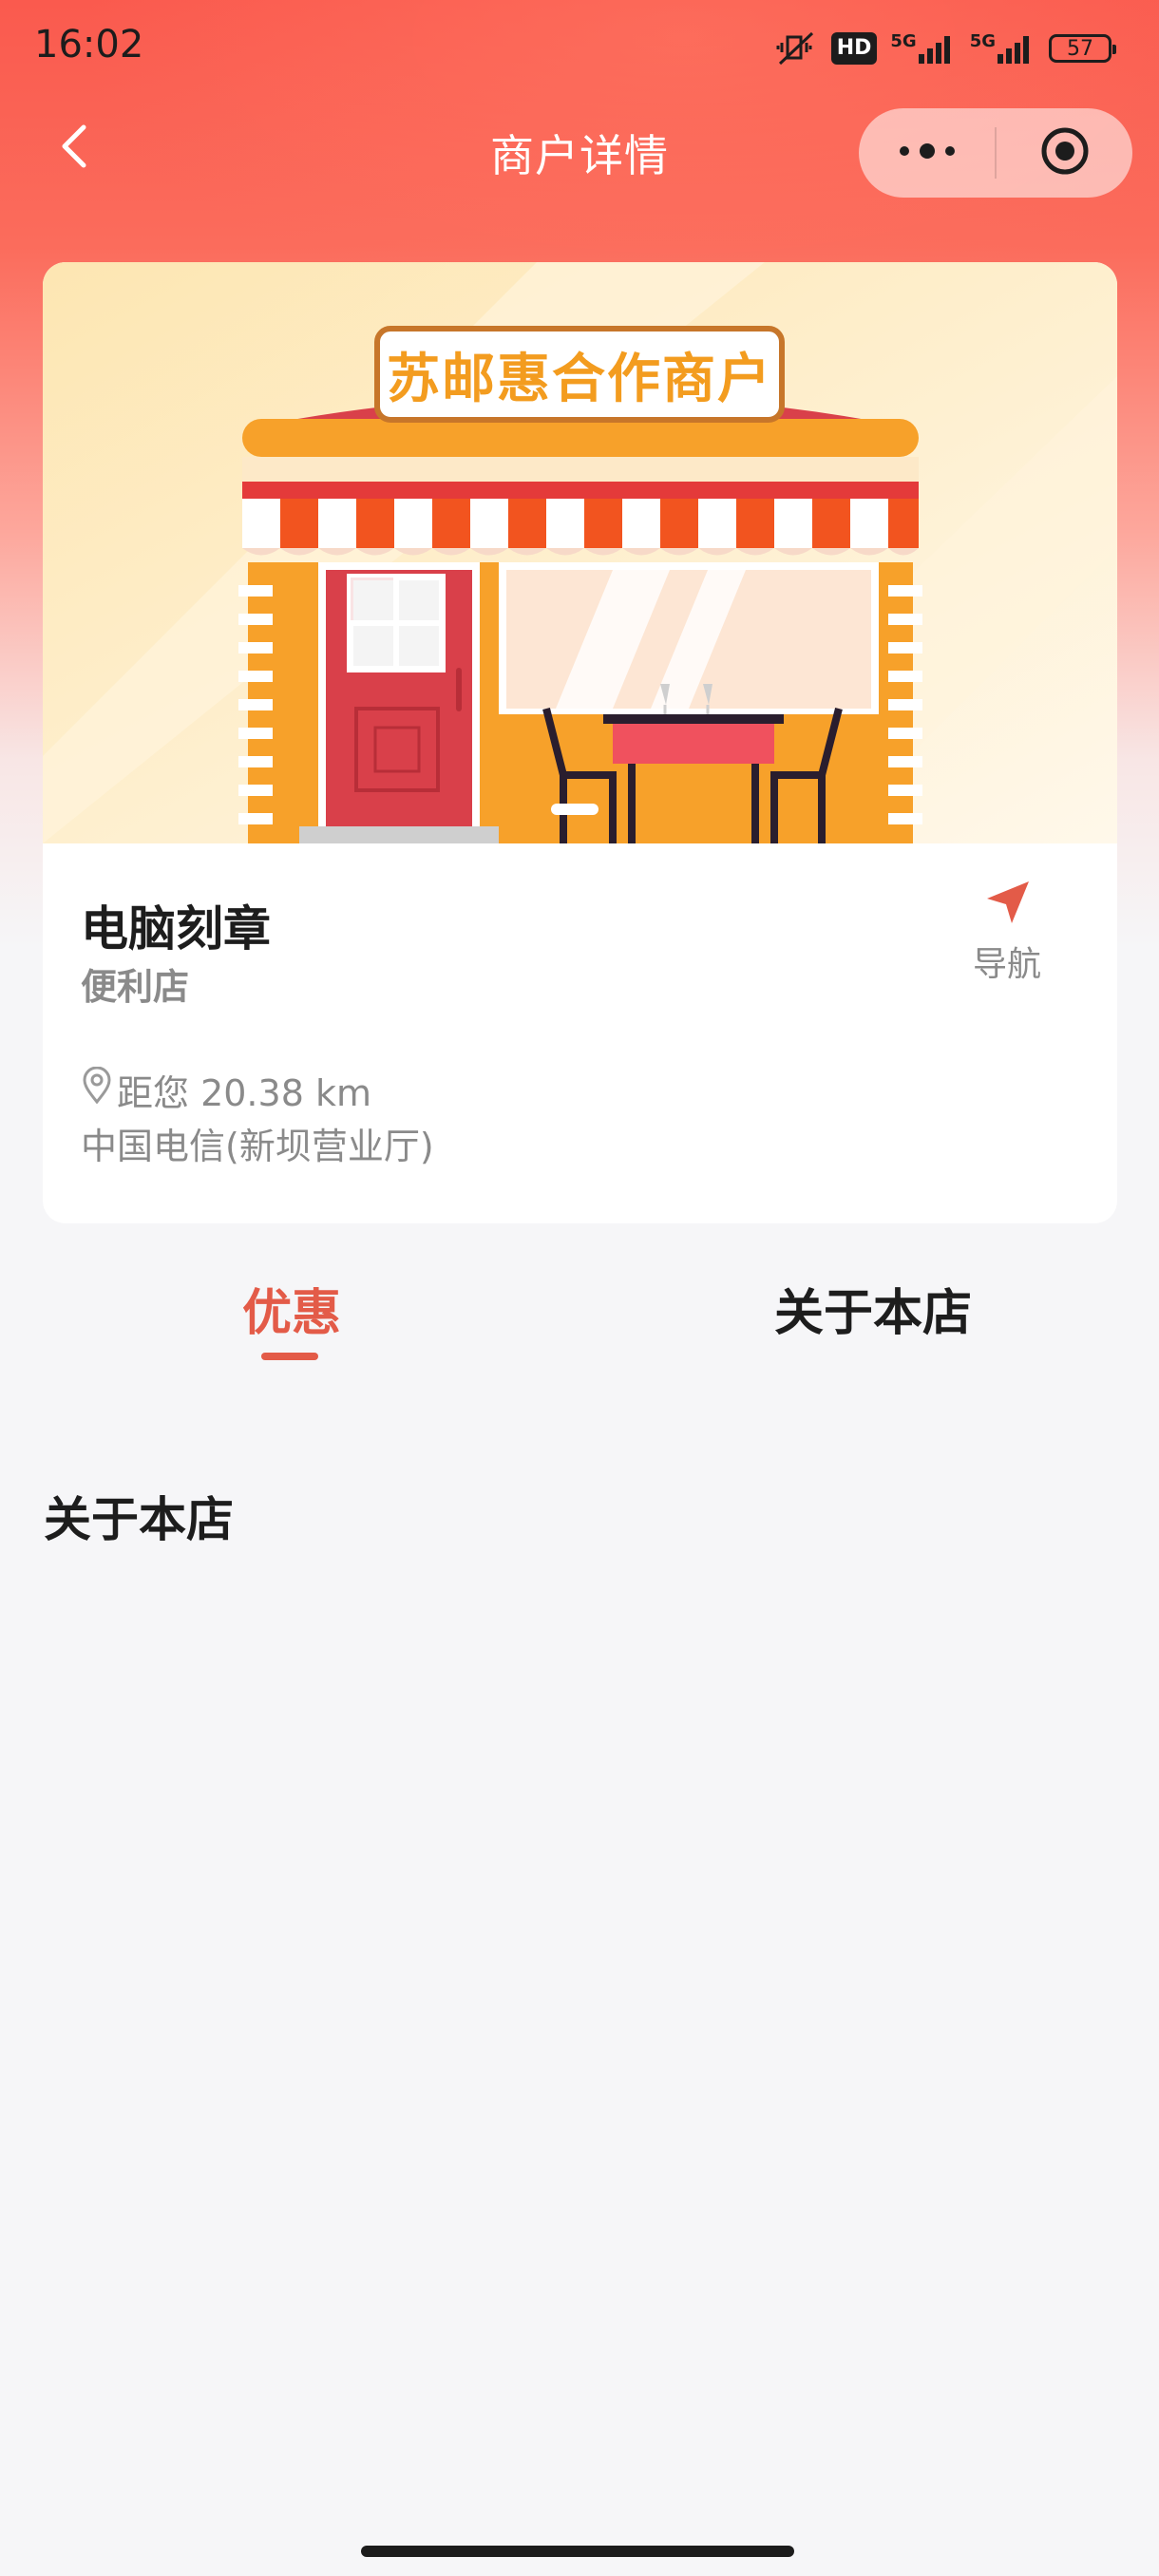 This screenshot has width=1159, height=2576. What do you see at coordinates (579, 151) in the screenshot?
I see `nav-bar: 商户详情` at bounding box center [579, 151].